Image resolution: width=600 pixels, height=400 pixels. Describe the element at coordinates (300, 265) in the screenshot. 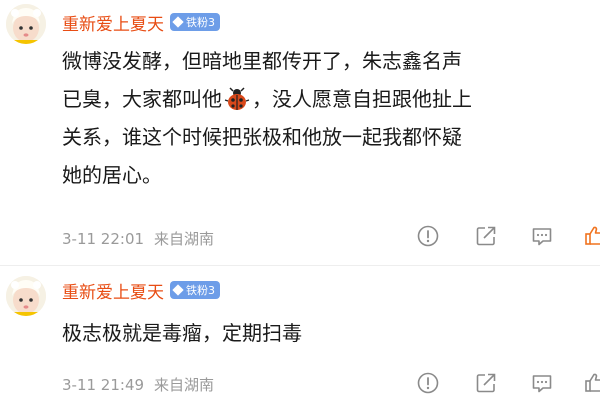

I see `comment-divider` at that location.